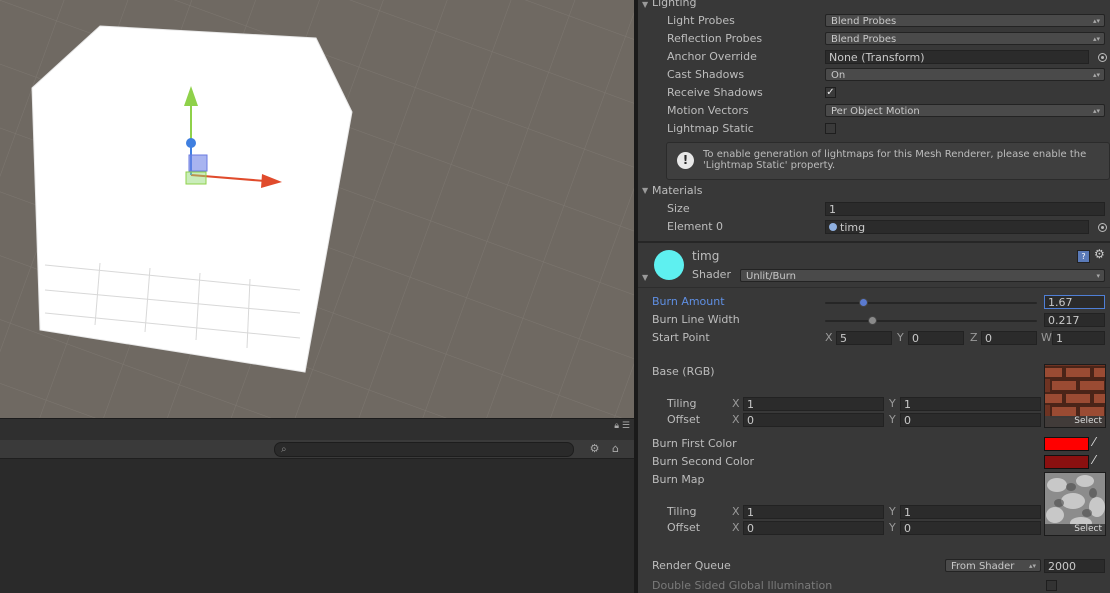 This screenshot has height=593, width=1110. I want to click on axis-w-label: W, so click(1046, 337).